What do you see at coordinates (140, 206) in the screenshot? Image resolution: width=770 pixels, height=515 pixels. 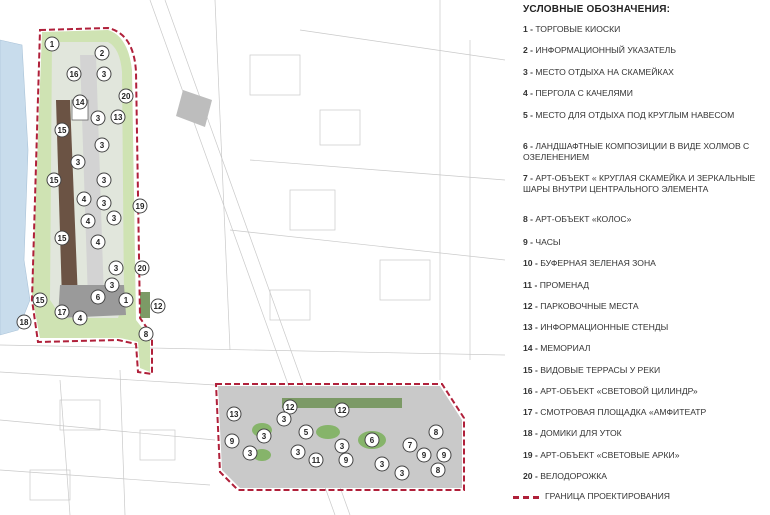 I see `map-marker-label: 19` at bounding box center [140, 206].